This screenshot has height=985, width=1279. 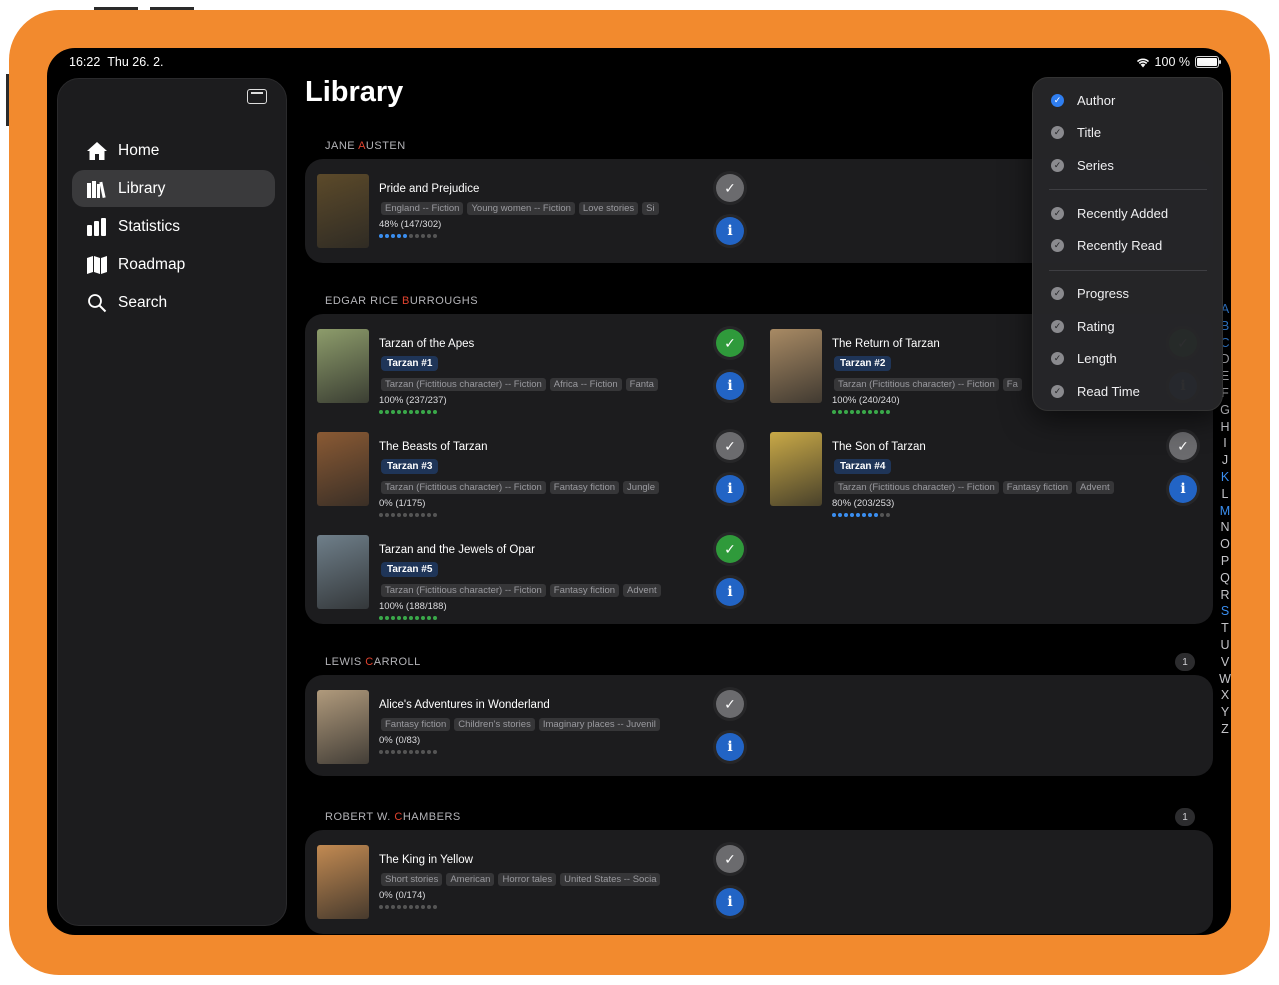 What do you see at coordinates (494, 724) in the screenshot?
I see `subject-tag: Children's stories` at bounding box center [494, 724].